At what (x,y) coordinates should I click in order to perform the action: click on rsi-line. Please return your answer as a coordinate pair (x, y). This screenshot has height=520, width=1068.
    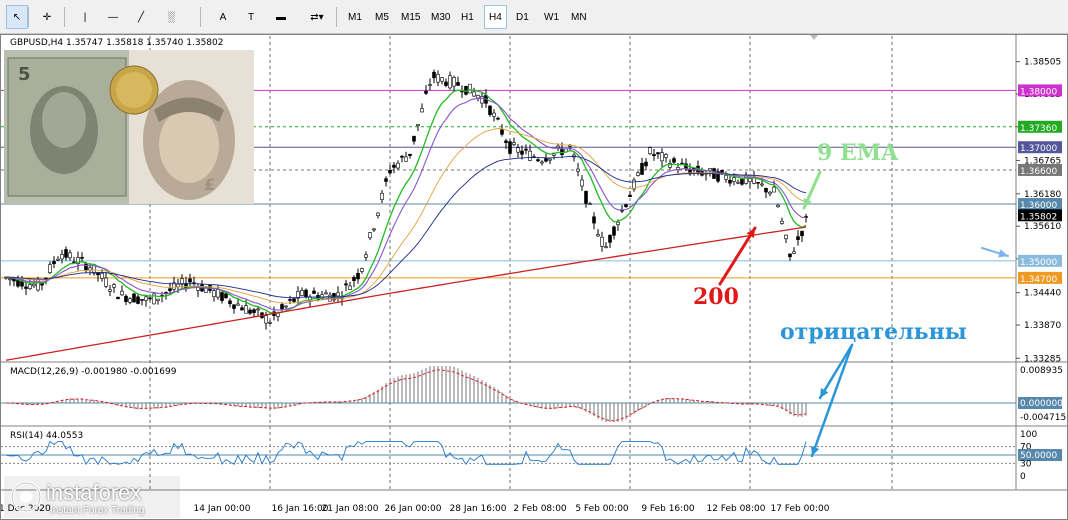
    Looking at the image, I should click on (406, 453).